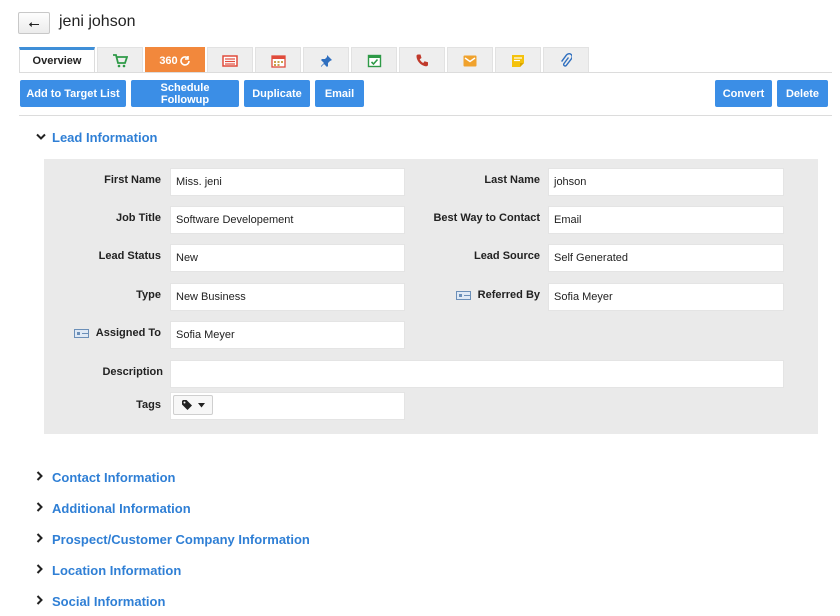  What do you see at coordinates (287, 297) in the screenshot?
I see `type-field: New Business` at bounding box center [287, 297].